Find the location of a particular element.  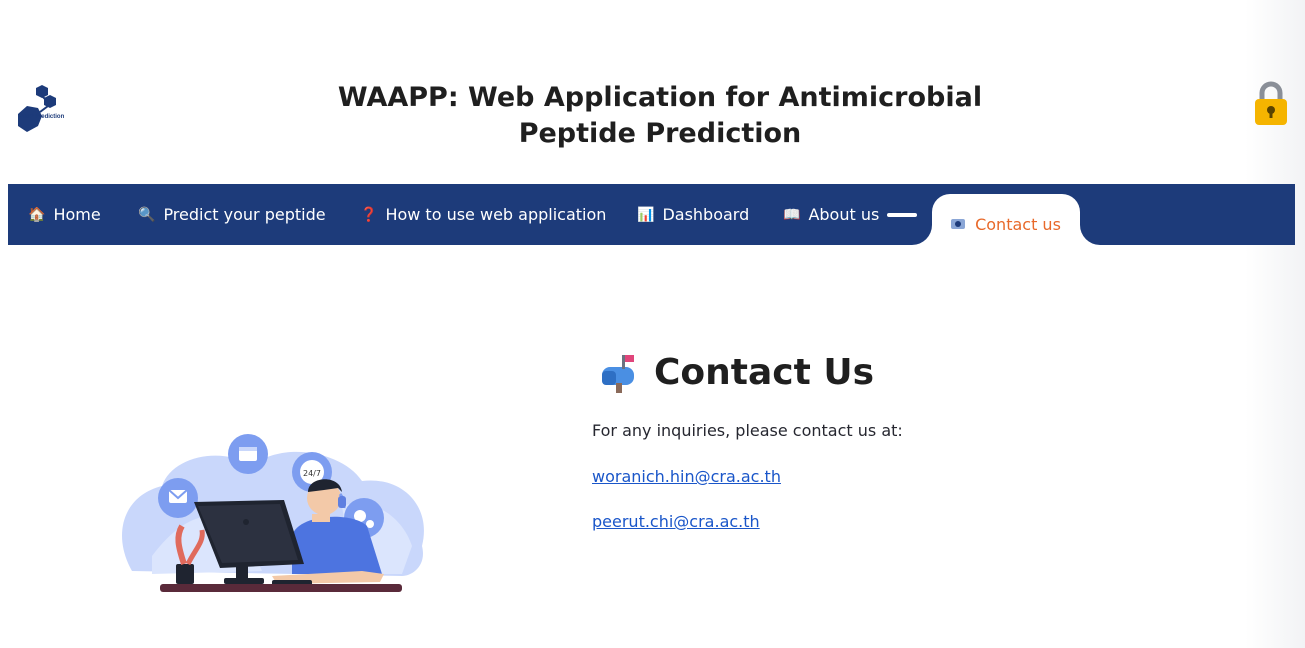

contact-heading: Contact Us is located at coordinates (737, 372).